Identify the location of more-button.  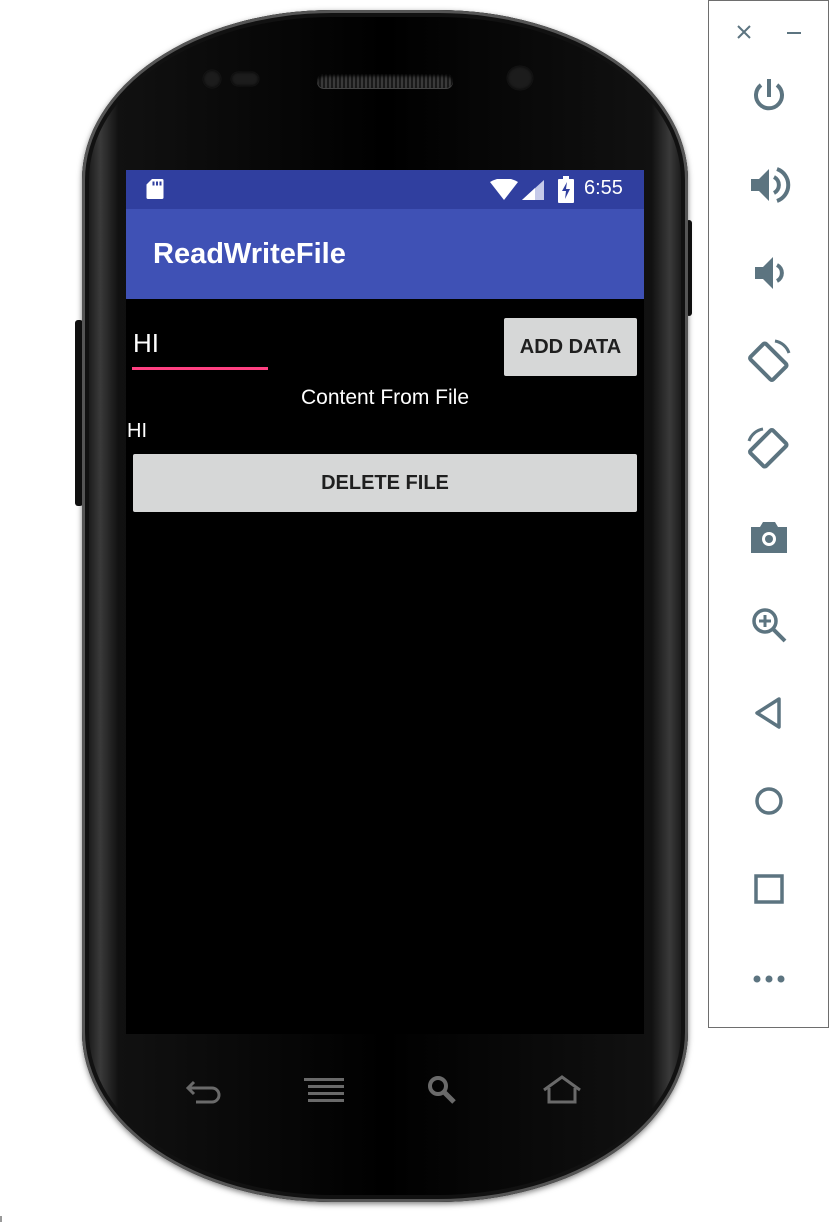
(769, 977).